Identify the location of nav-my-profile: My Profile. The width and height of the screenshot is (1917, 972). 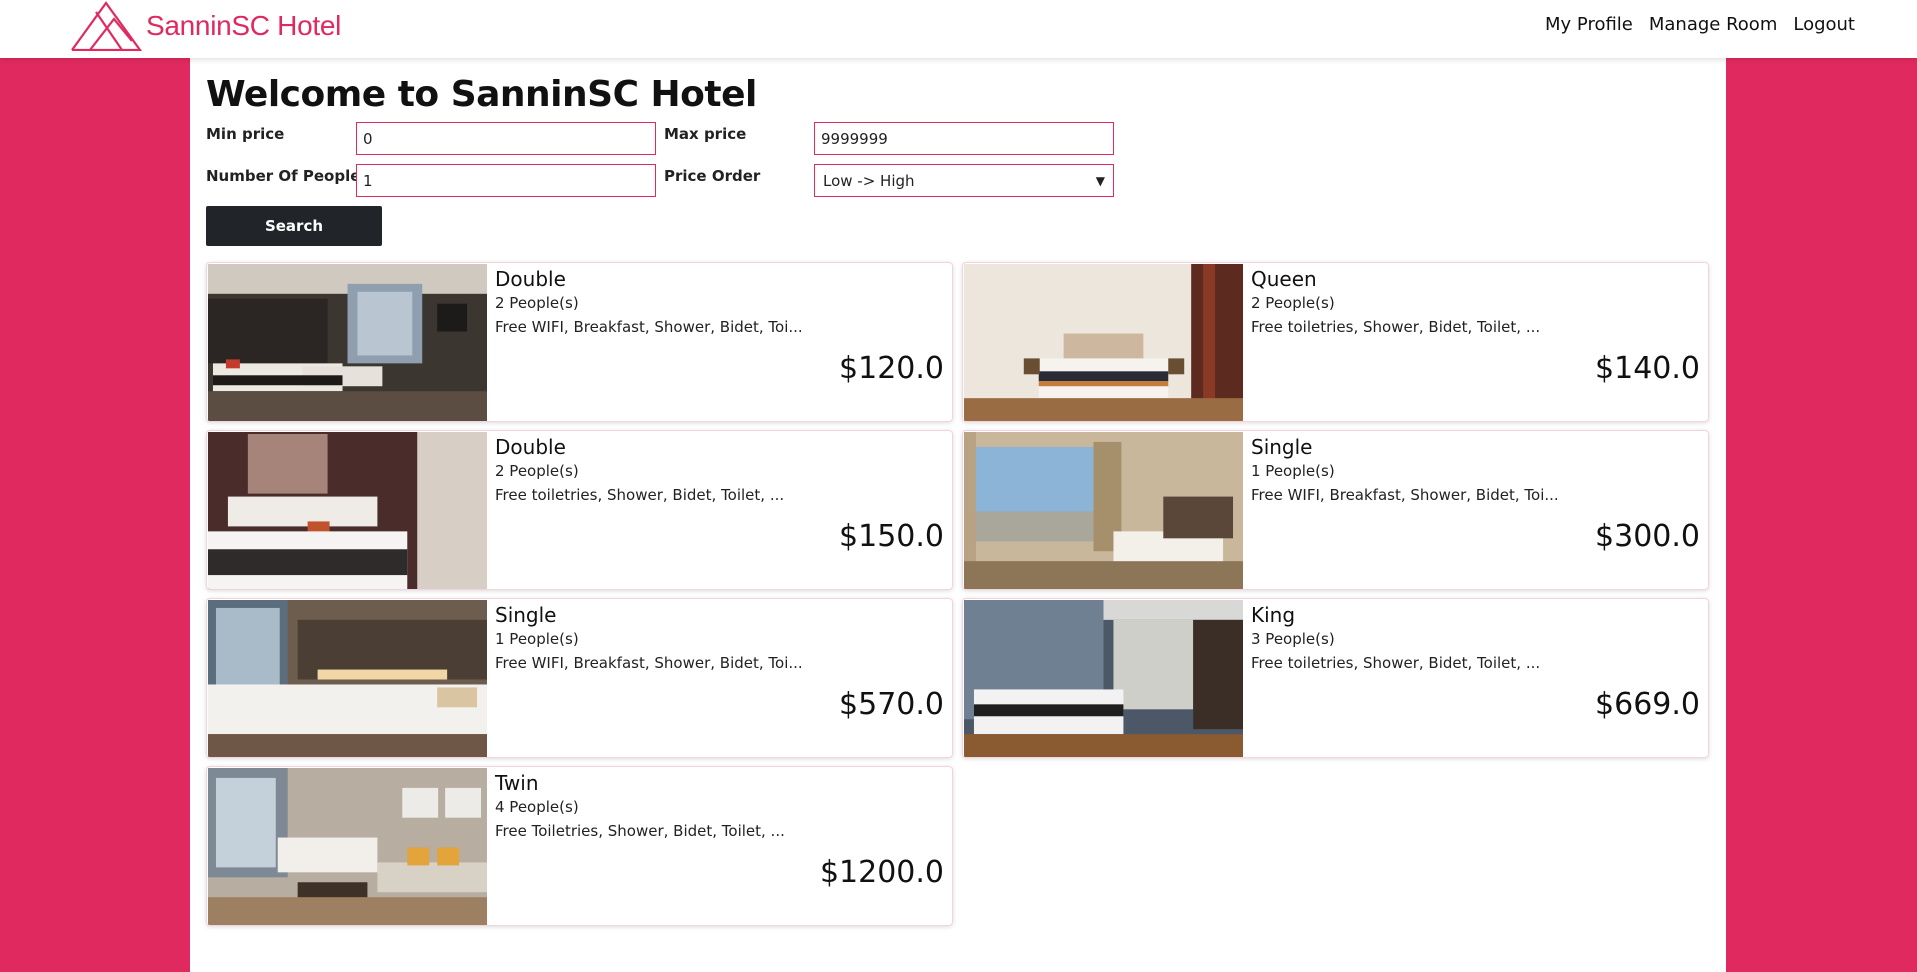
(1589, 24).